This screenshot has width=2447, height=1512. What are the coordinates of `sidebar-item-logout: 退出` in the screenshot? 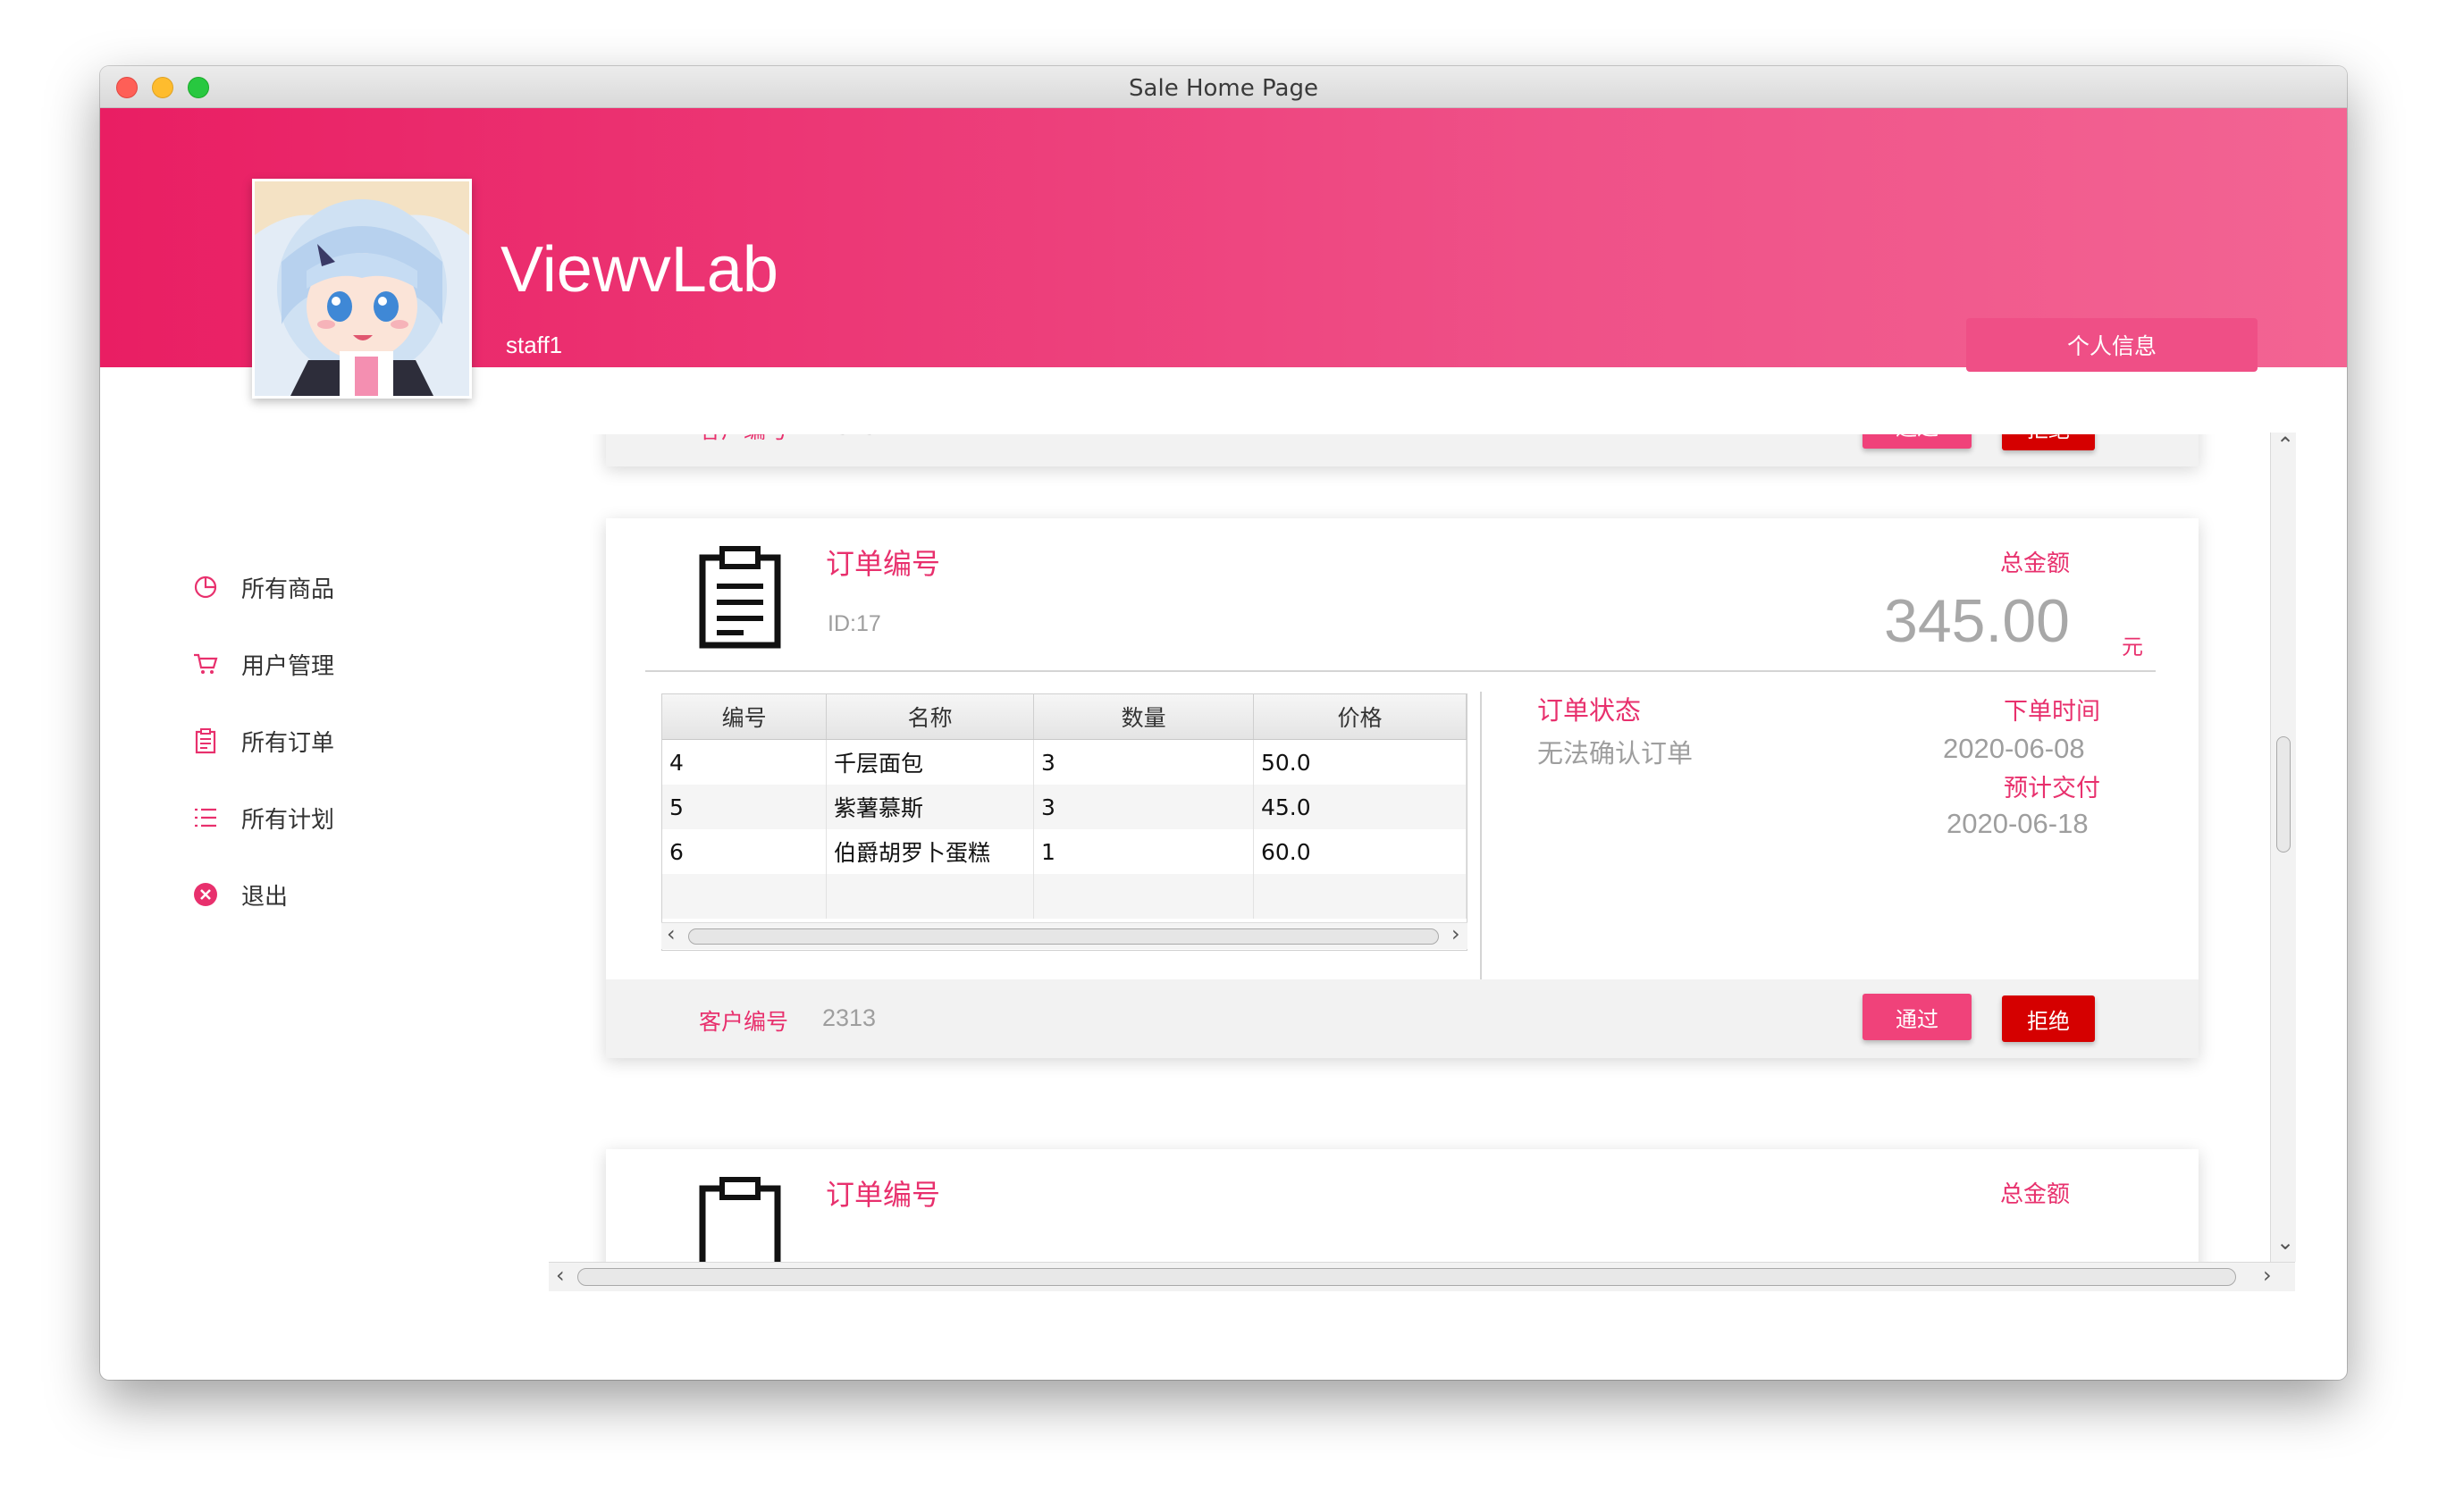 It's located at (261, 894).